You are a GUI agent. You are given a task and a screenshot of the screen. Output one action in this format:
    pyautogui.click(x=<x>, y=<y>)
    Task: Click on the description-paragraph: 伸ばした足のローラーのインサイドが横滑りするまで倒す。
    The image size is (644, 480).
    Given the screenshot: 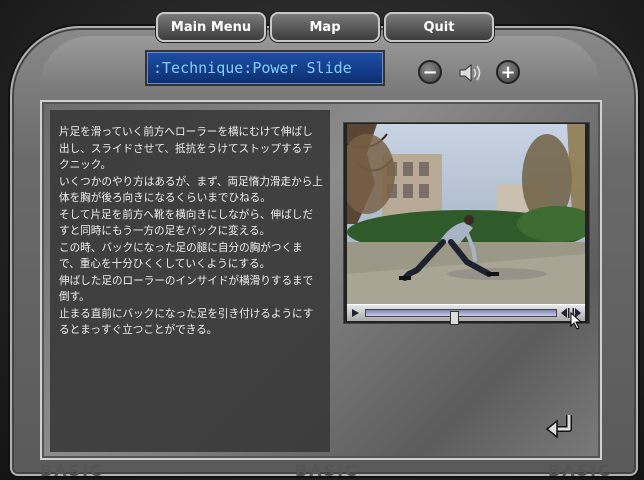 What is the action you would take?
    pyautogui.click(x=186, y=289)
    